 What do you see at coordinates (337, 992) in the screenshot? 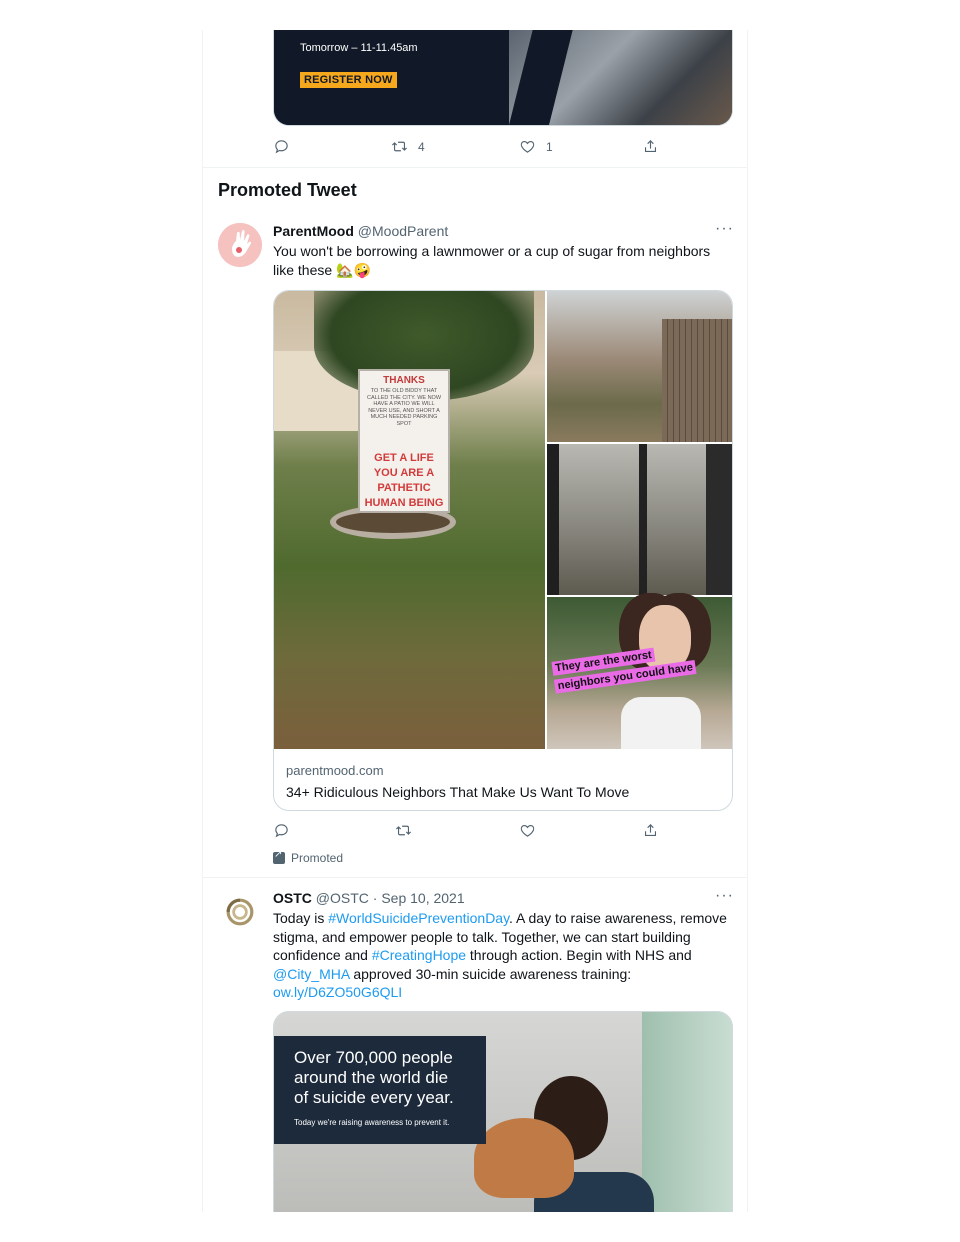
I see `url-link: ow.ly/D6ZO50G6QLI` at bounding box center [337, 992].